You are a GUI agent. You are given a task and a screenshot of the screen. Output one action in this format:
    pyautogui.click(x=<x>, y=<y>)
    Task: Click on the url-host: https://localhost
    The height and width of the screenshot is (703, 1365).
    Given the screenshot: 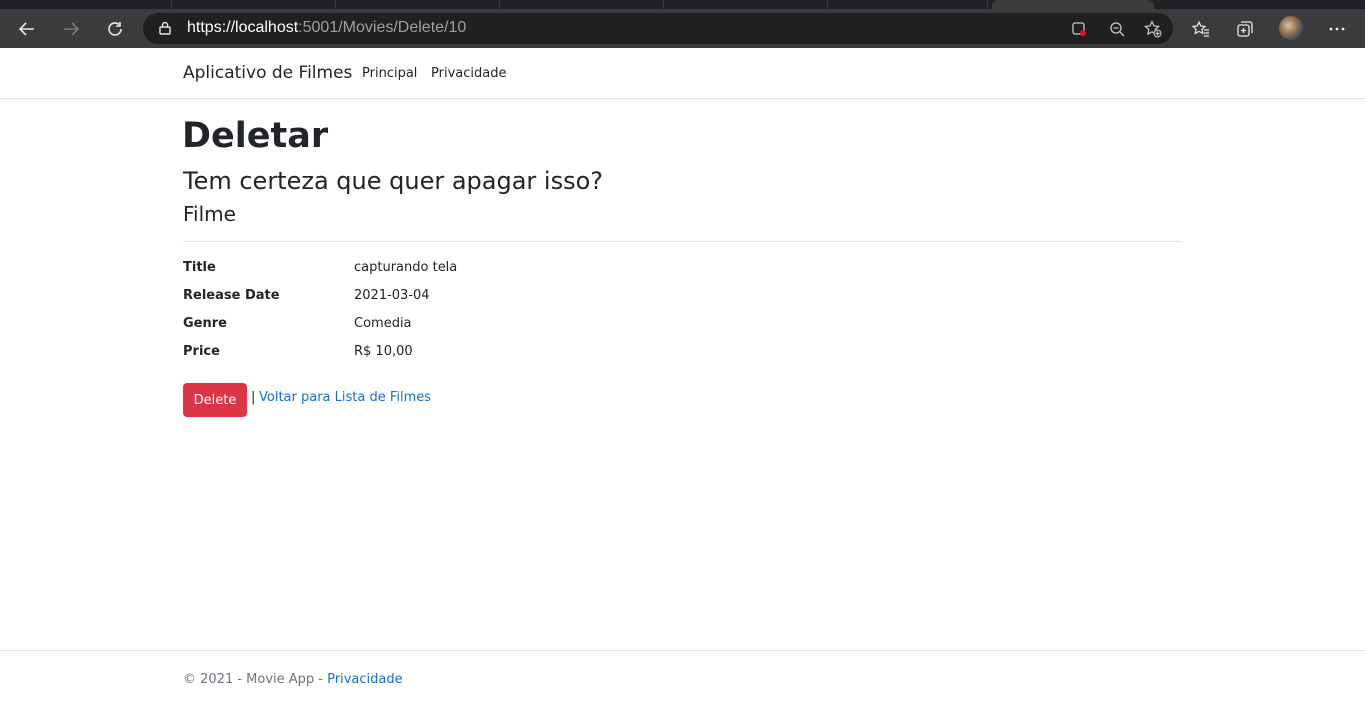 What is the action you would take?
    pyautogui.click(x=243, y=27)
    